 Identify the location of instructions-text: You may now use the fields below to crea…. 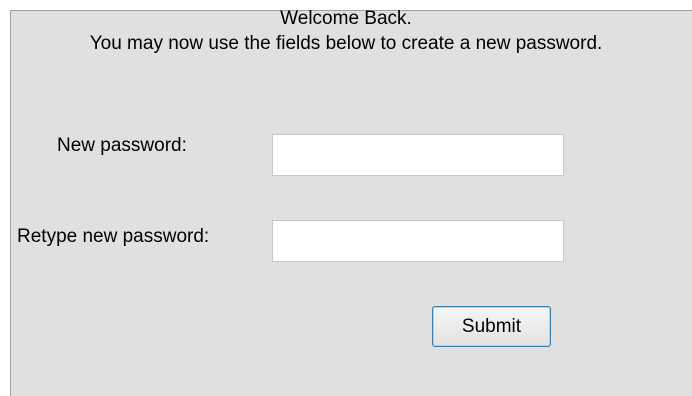
(346, 43).